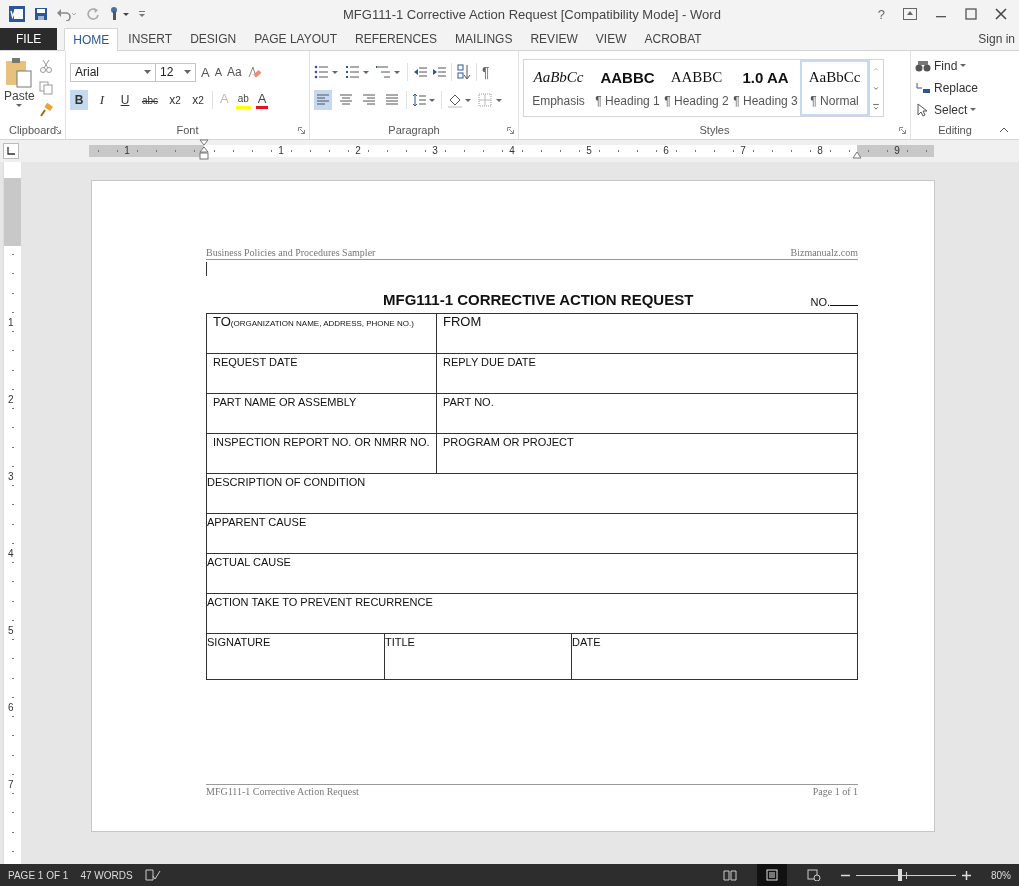  What do you see at coordinates (955, 88) in the screenshot?
I see `replace-button: Replace` at bounding box center [955, 88].